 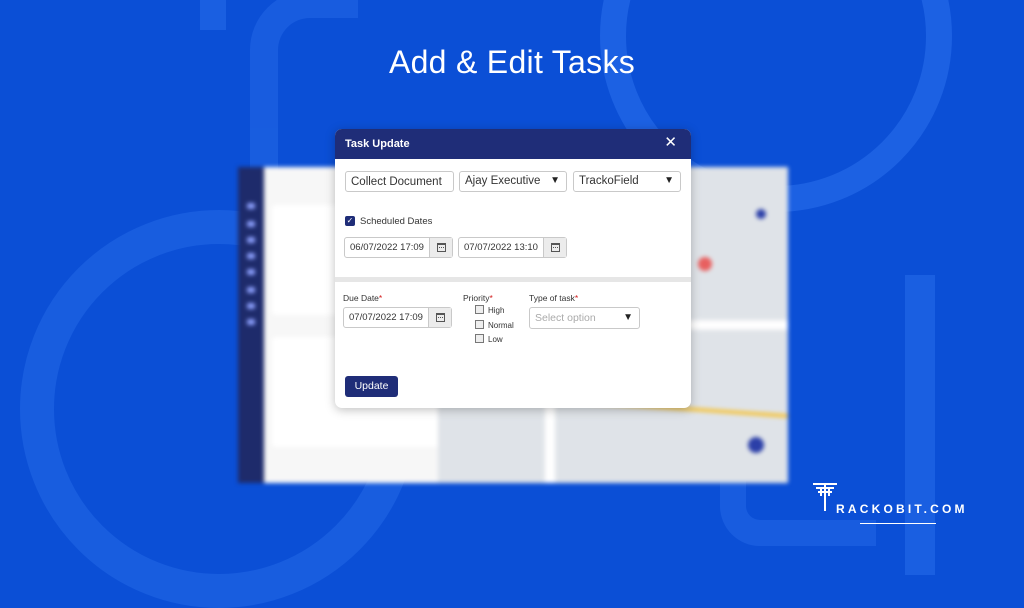 I want to click on due-date-value: 07/07/2022 17:09, so click(x=386, y=317).